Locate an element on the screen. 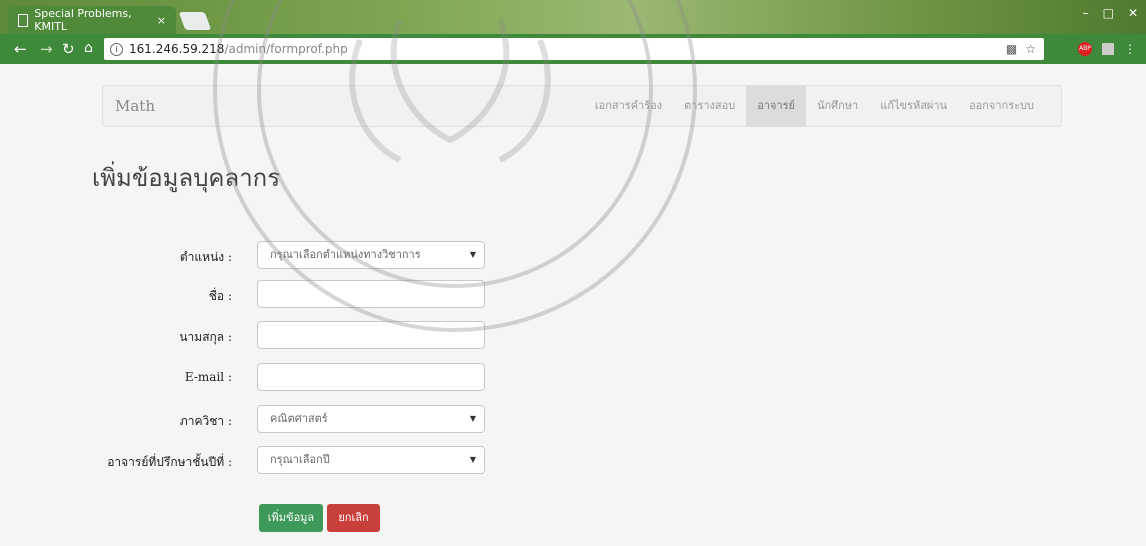  new-tab-button is located at coordinates (195, 21).